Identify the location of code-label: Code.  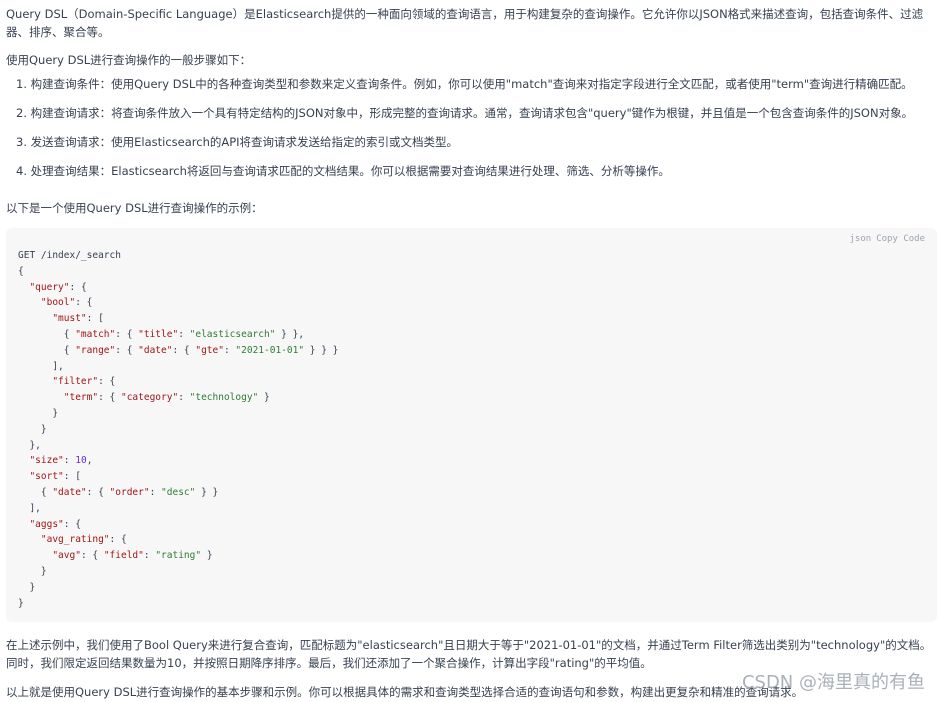
(914, 239).